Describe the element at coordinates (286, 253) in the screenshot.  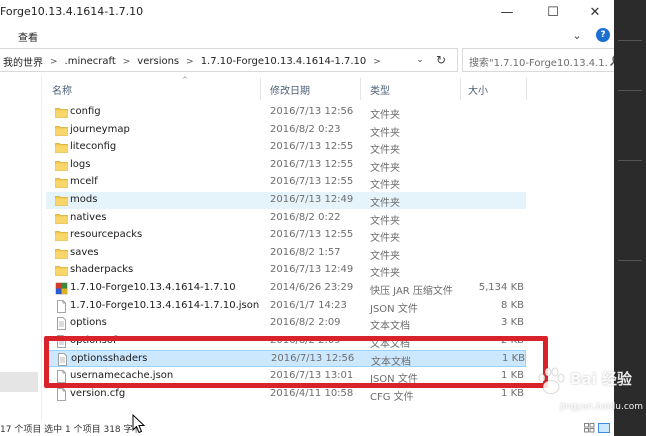
I see `file-row: saves 2016/8/2 1:57 文件夹` at that location.